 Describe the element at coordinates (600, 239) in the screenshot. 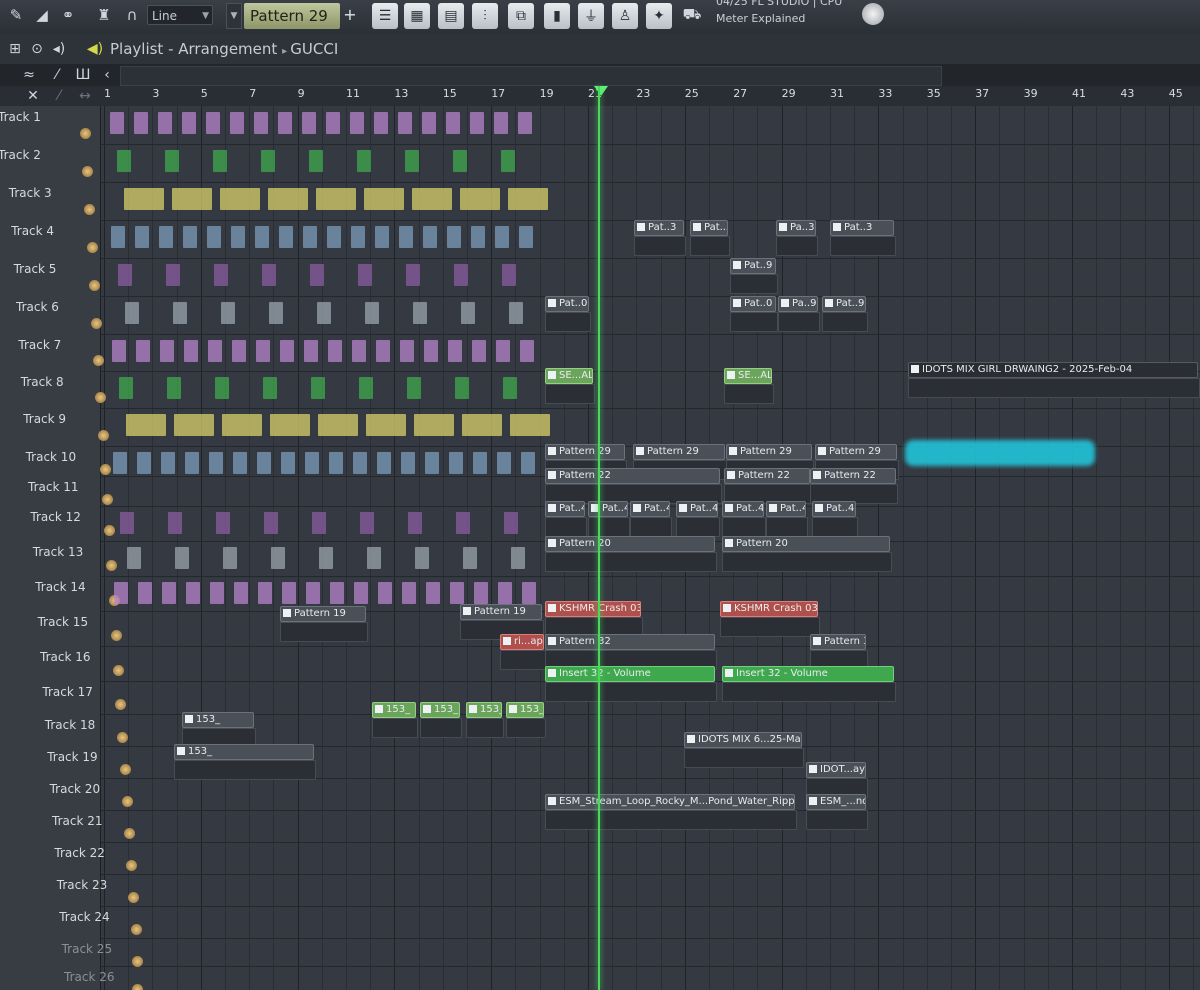

I see `track-row: Track 4` at that location.